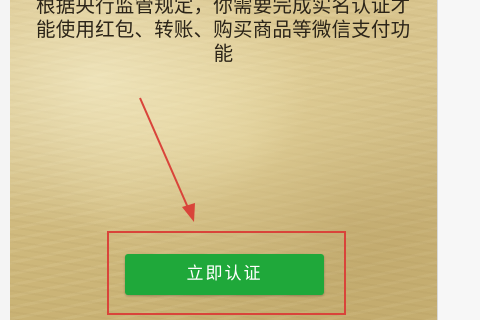  I want to click on notice-line-2: 能使用红包、转账、购买商品等微信支付功, so click(223, 29).